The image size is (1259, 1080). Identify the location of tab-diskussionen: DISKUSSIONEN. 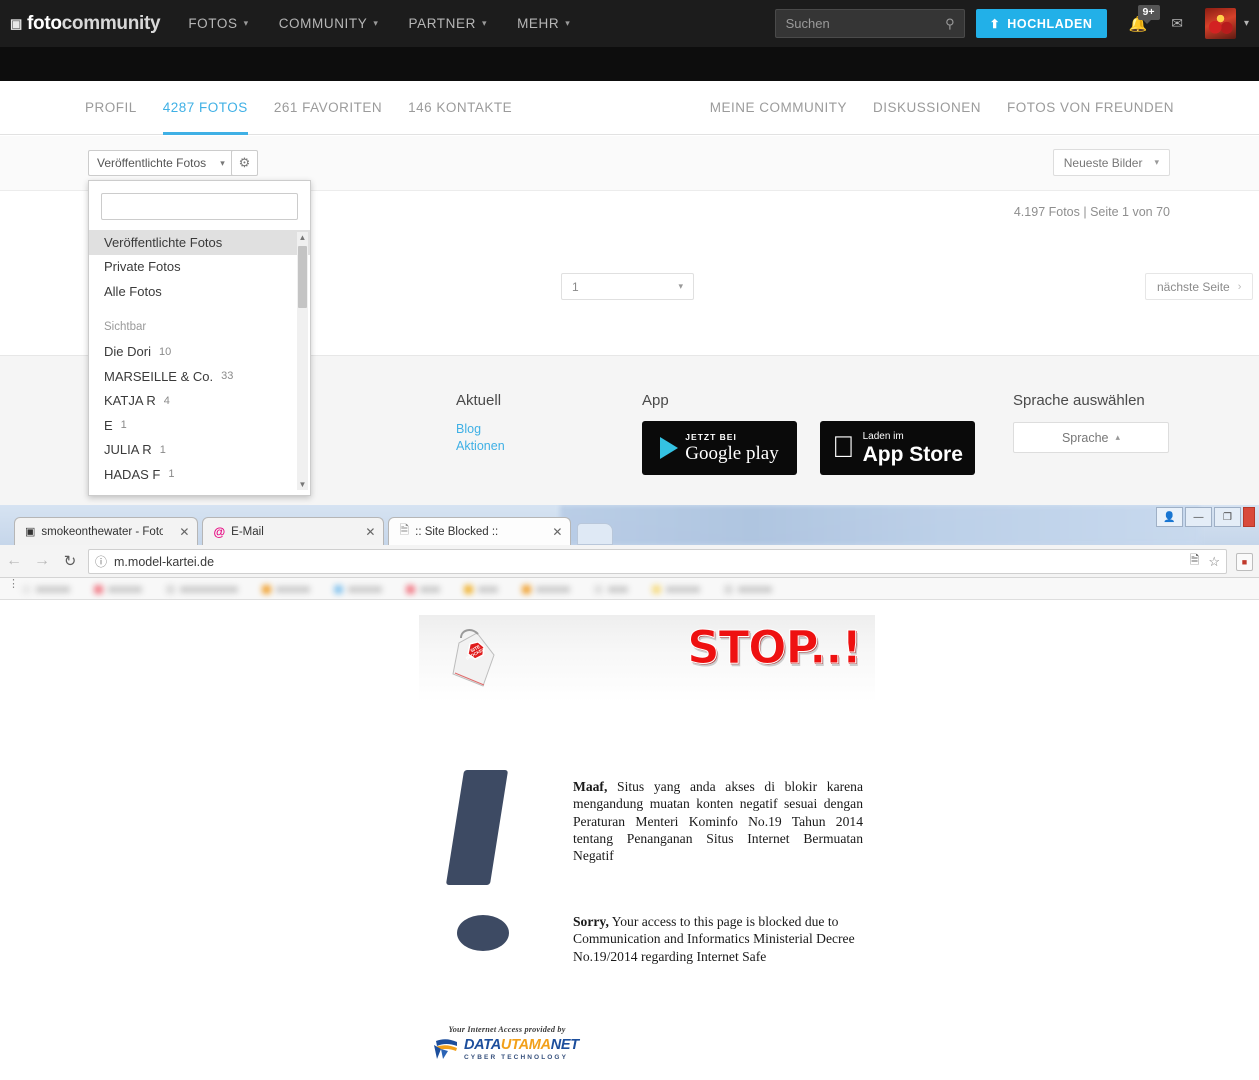
(927, 107).